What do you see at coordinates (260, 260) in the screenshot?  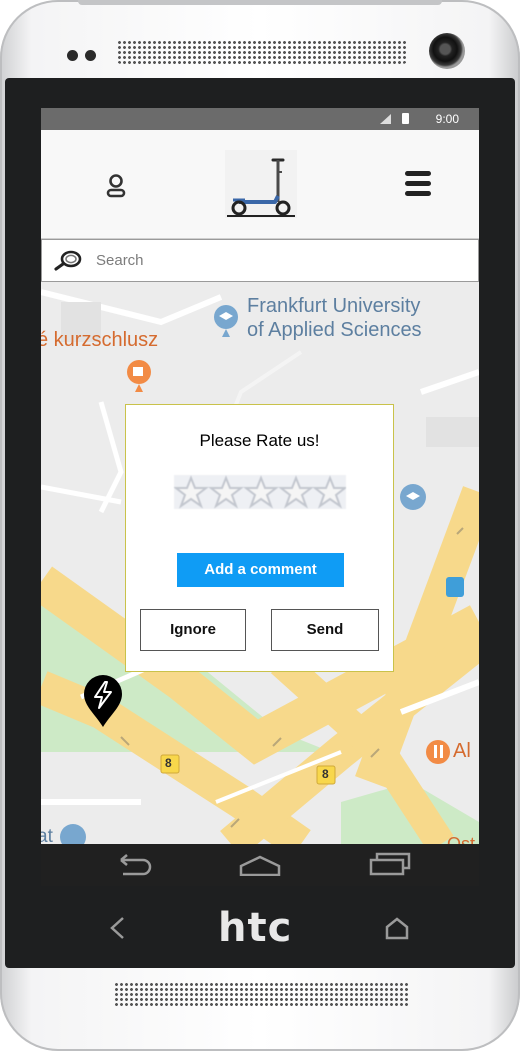 I see `search-bar: Search` at bounding box center [260, 260].